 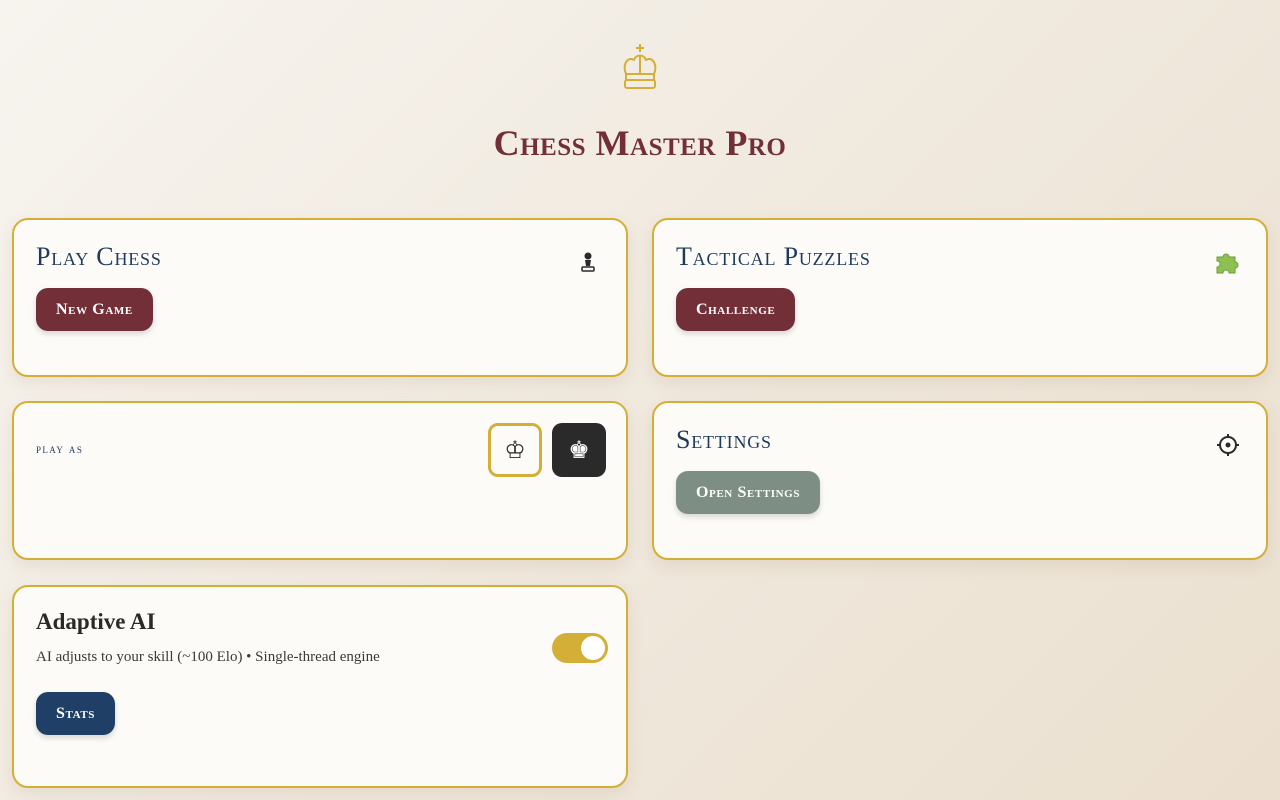 What do you see at coordinates (748, 492) in the screenshot?
I see `open-settings-button: Open Settings` at bounding box center [748, 492].